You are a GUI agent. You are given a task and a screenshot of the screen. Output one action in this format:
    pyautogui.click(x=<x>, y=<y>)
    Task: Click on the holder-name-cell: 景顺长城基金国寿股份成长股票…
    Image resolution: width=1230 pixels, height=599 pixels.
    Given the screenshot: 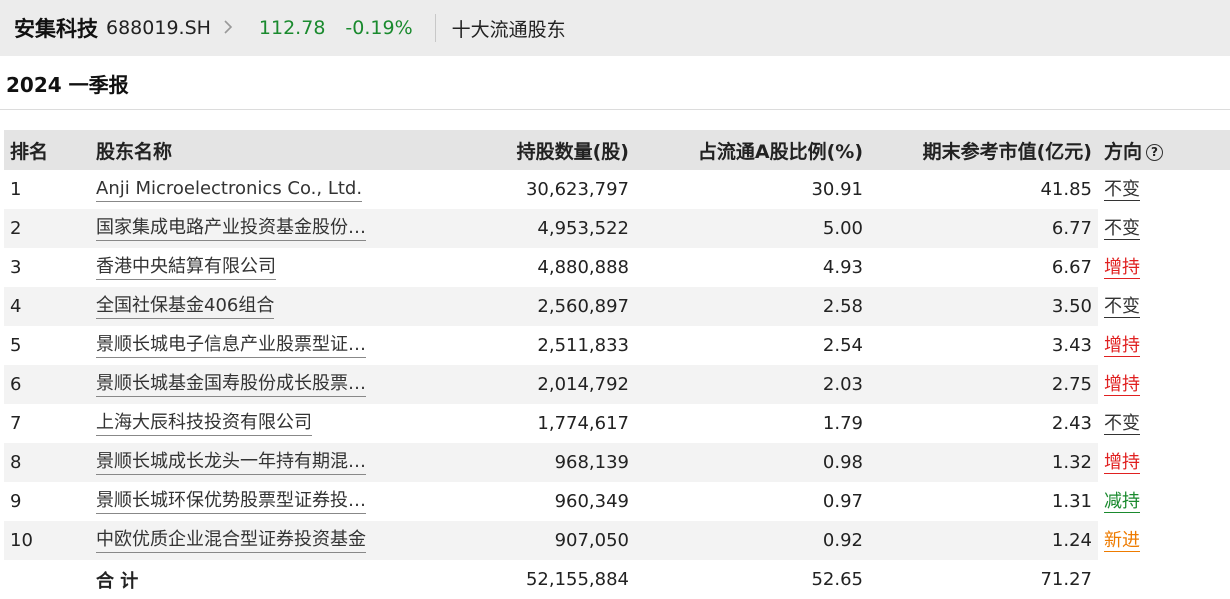 What is the action you would take?
    pyautogui.click(x=264, y=384)
    